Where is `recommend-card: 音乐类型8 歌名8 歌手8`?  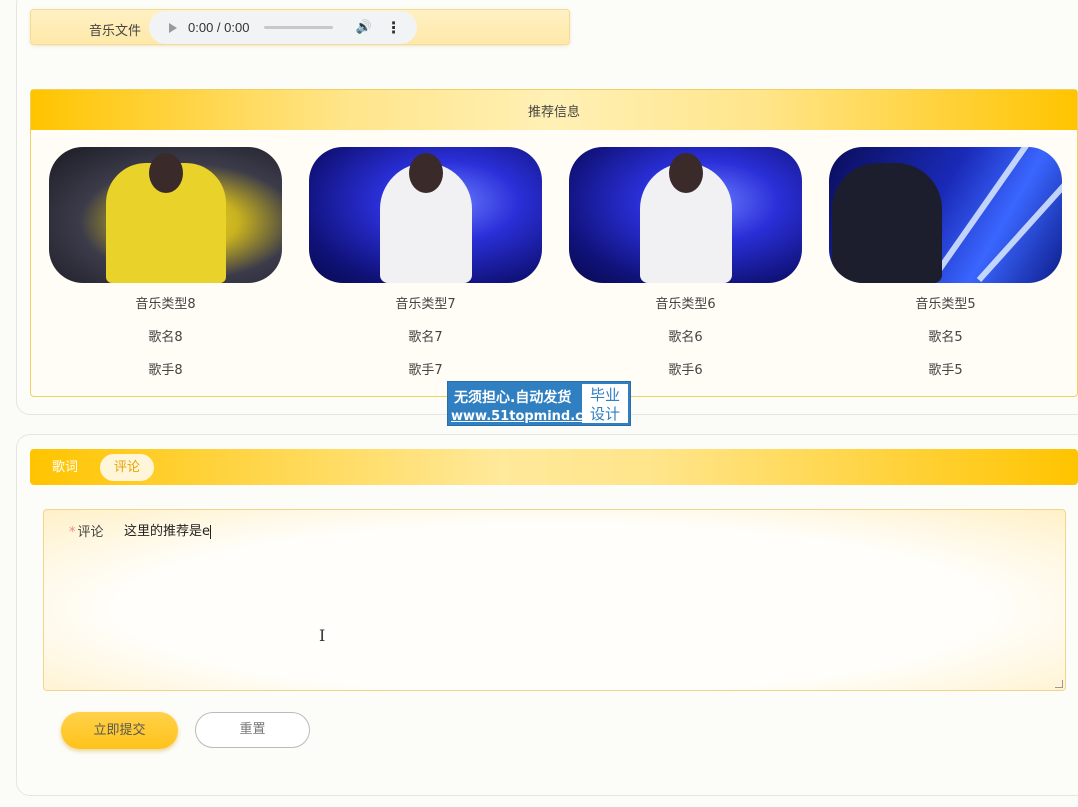 recommend-card: 音乐类型8 歌名8 歌手8 is located at coordinates (165, 262).